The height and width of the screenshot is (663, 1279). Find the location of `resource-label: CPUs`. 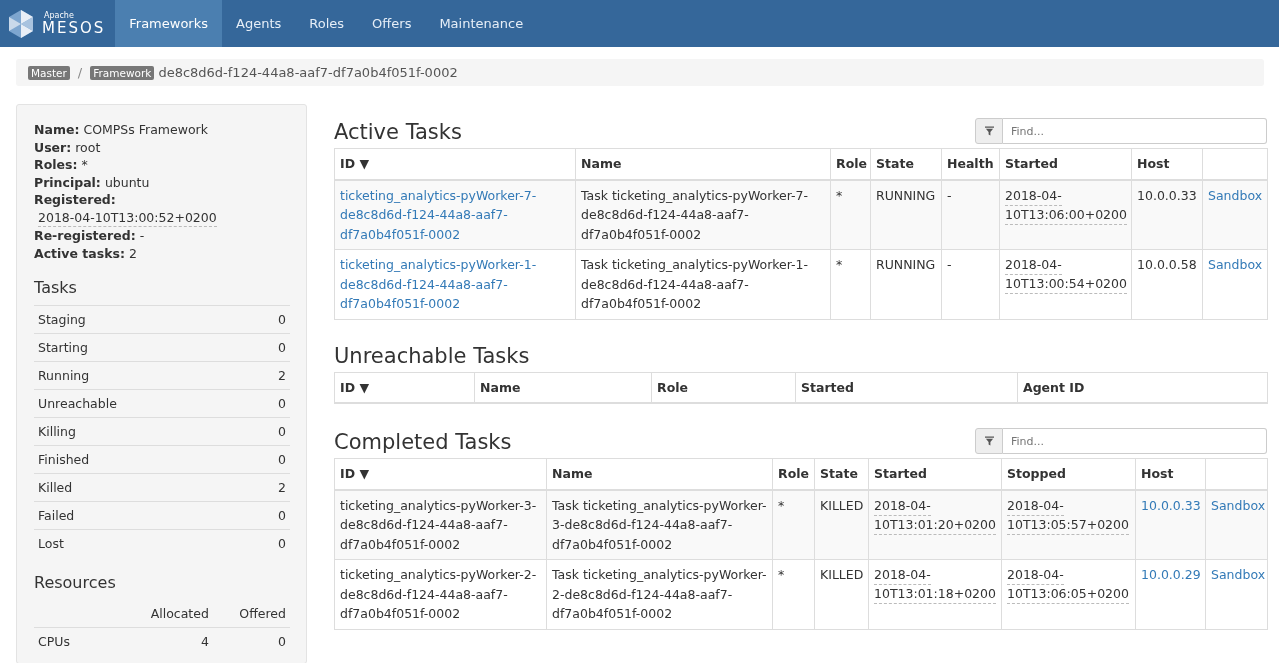

resource-label: CPUs is located at coordinates (64, 641).